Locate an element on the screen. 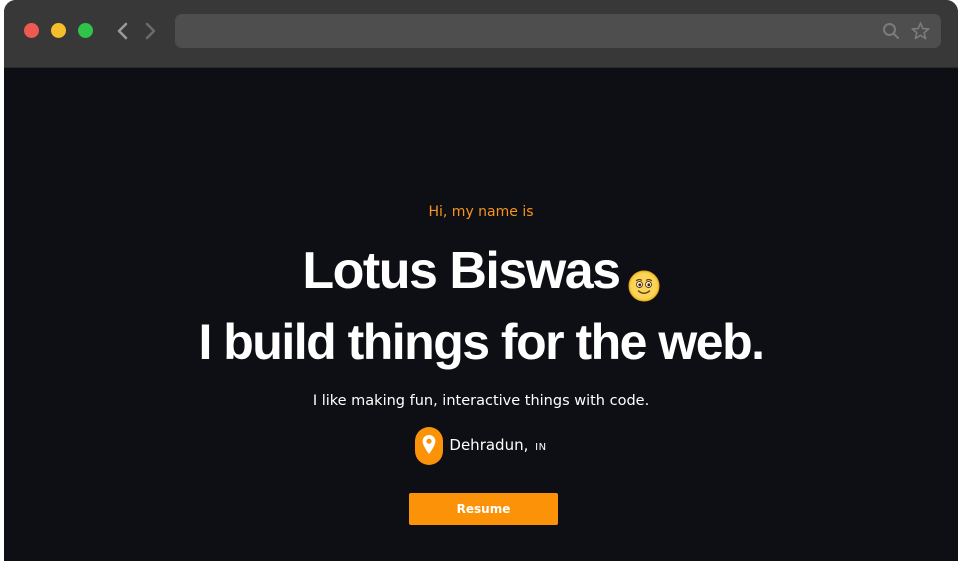  hero-name: Lotus Biswas is located at coordinates (461, 271).